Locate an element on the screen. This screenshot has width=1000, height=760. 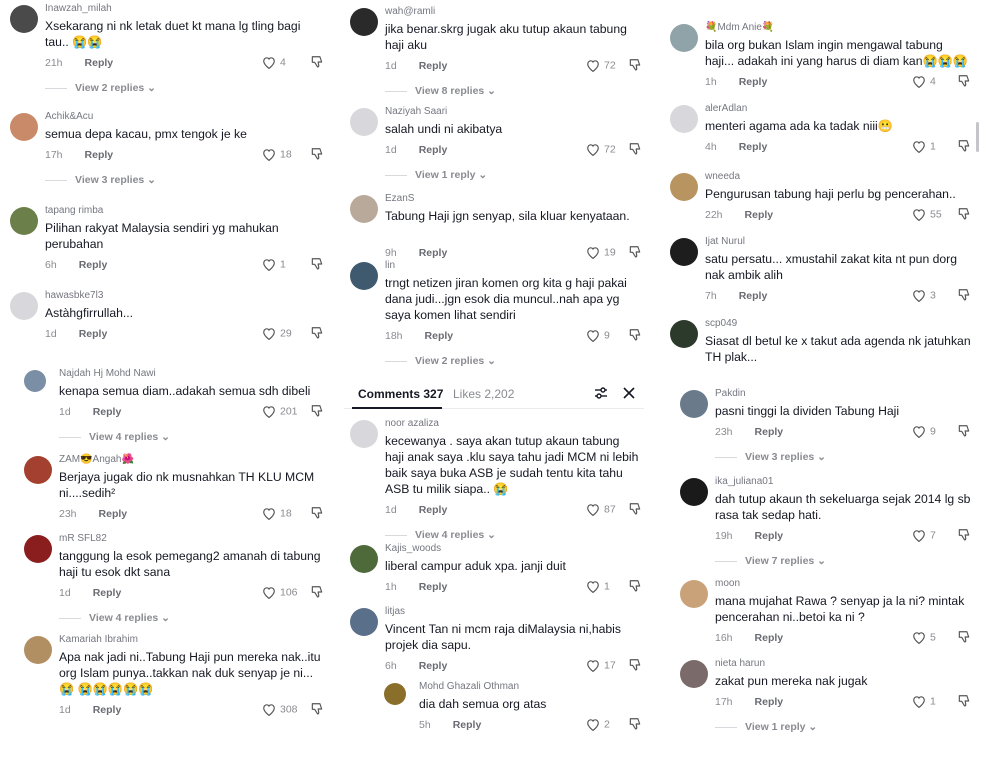
like-button: 17 is located at coordinates (601, 666).